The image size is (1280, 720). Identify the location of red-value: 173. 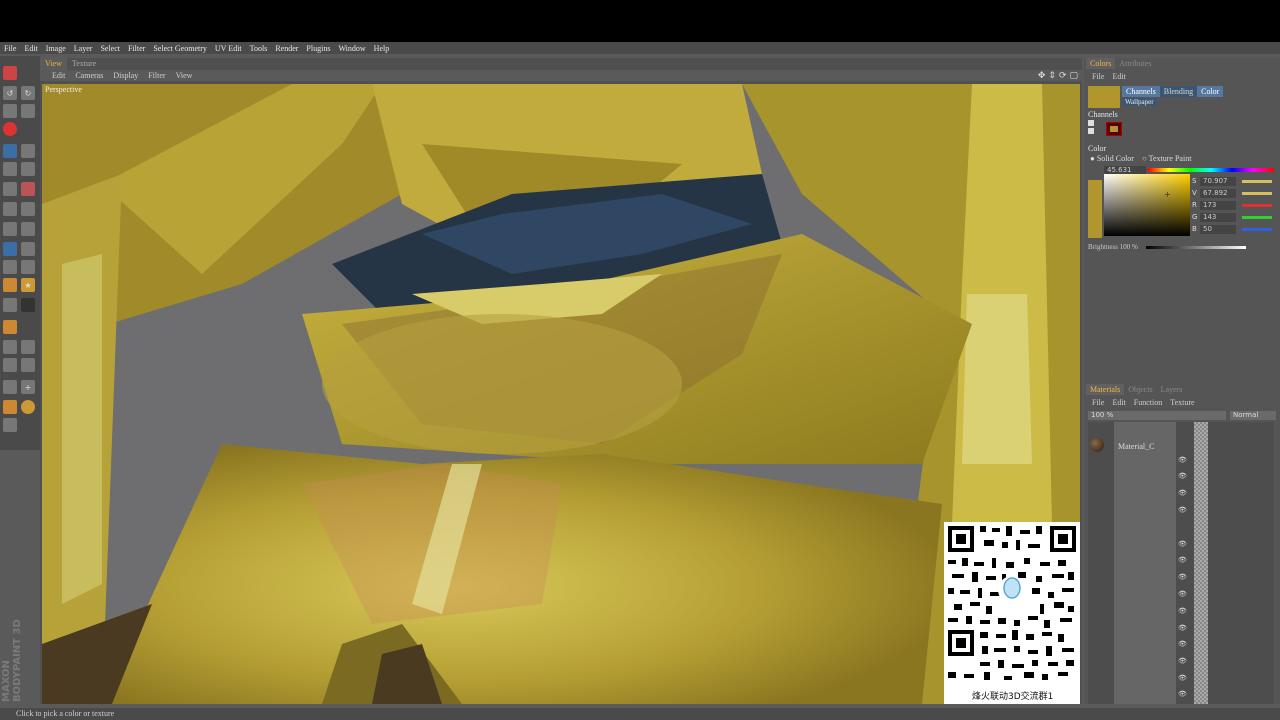
(1218, 205).